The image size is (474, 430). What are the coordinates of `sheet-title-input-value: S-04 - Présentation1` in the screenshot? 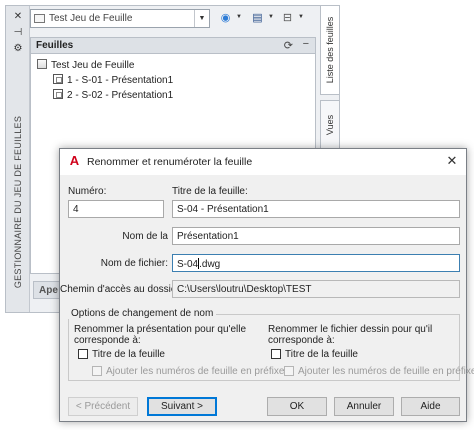 It's located at (223, 209).